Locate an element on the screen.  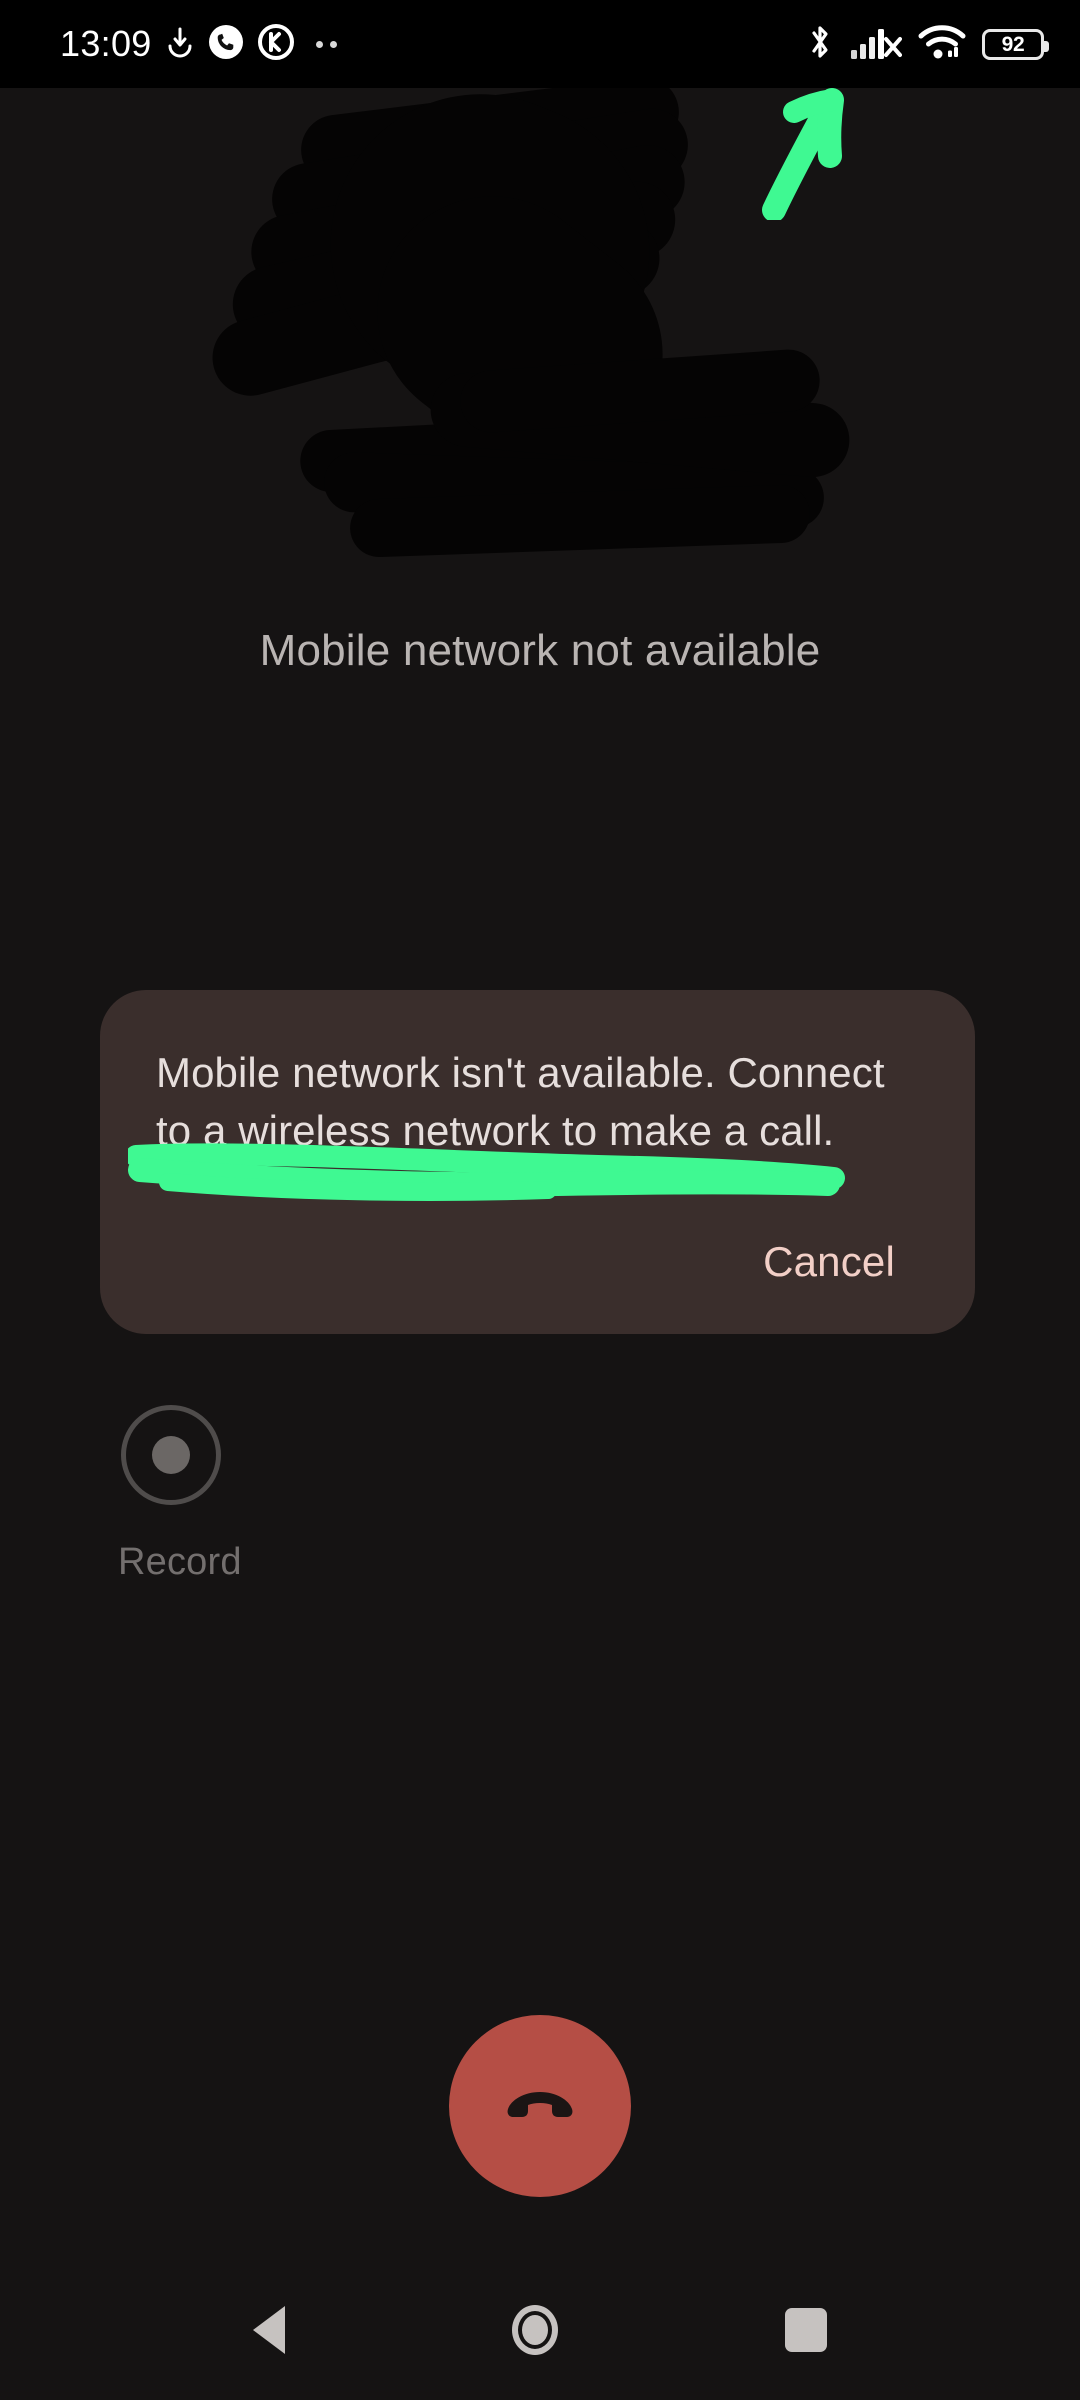
back-triangle-icon is located at coordinates (269, 2330).